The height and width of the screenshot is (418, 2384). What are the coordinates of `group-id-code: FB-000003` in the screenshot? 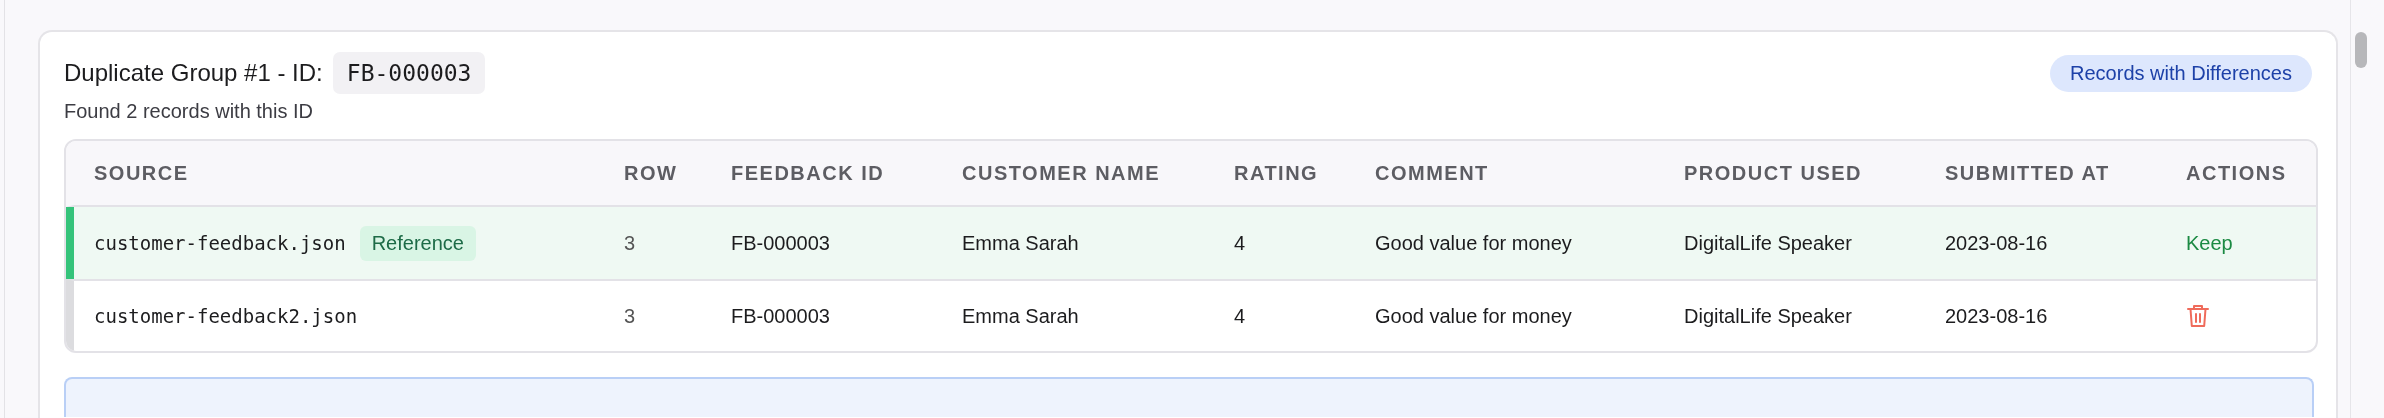 It's located at (409, 73).